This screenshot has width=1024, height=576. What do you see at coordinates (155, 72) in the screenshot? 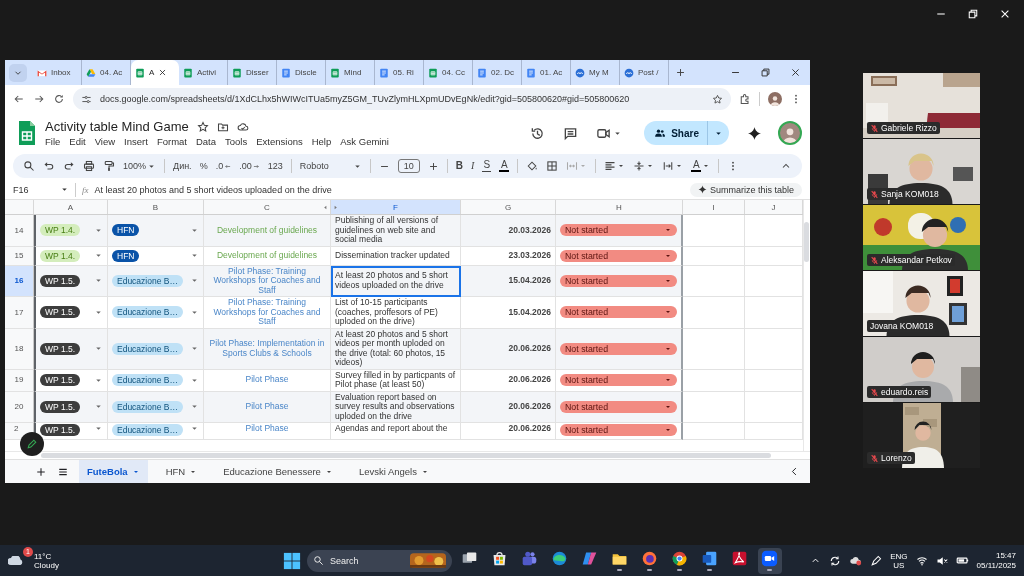
I see `browser-tab: A` at bounding box center [155, 72].